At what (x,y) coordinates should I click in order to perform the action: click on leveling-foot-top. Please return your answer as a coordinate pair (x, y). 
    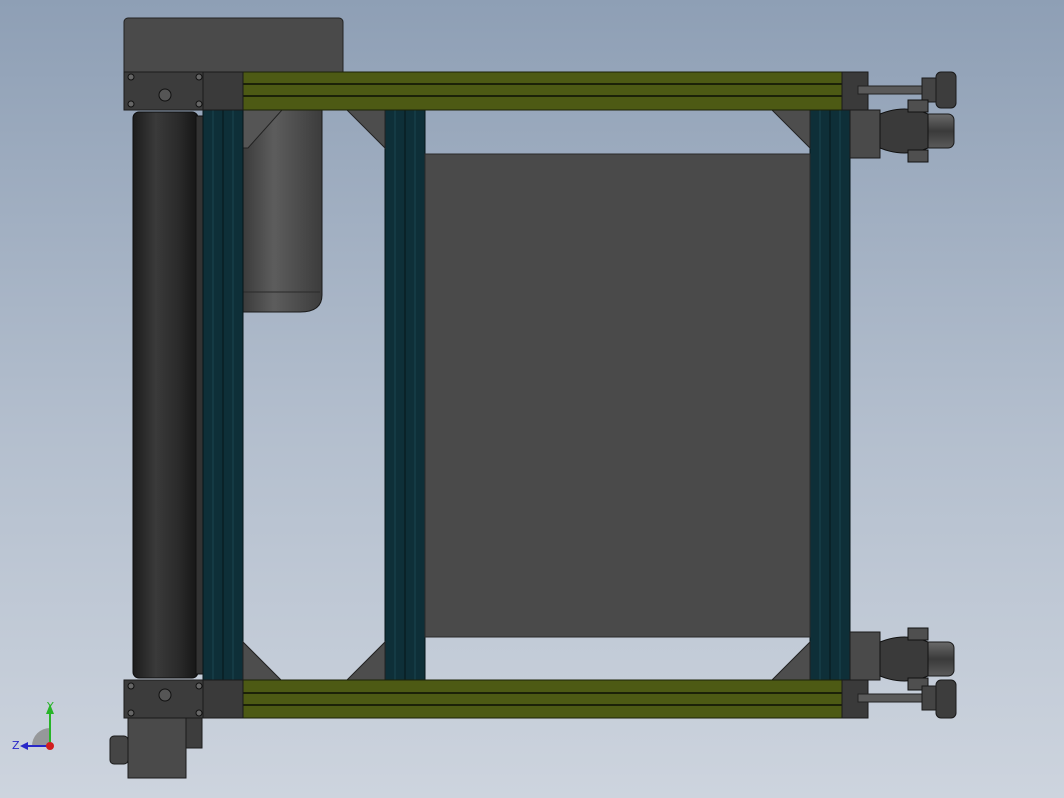
    Looking at the image, I should click on (907, 90).